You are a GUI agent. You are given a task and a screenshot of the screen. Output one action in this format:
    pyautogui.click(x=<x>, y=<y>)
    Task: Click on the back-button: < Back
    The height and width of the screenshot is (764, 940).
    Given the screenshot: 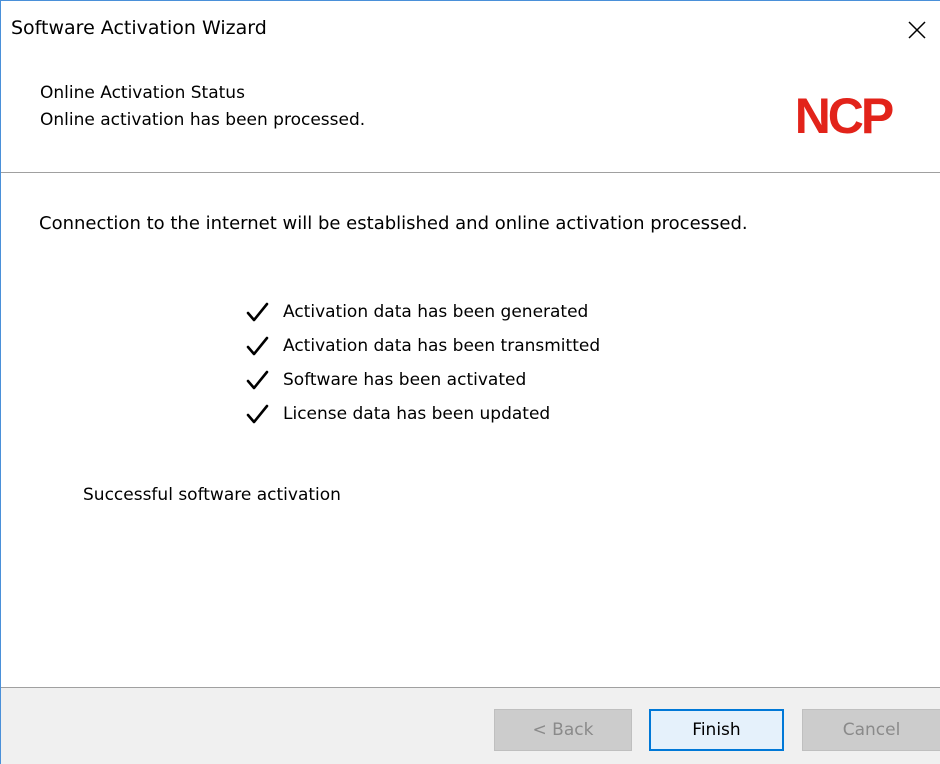 What is the action you would take?
    pyautogui.click(x=563, y=730)
    